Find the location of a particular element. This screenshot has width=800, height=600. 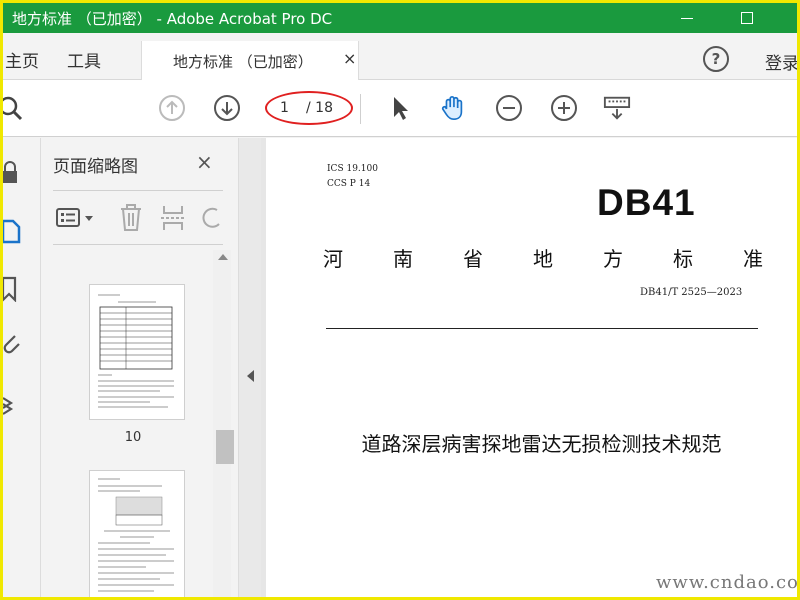

panel-tools is located at coordinates (138, 218).